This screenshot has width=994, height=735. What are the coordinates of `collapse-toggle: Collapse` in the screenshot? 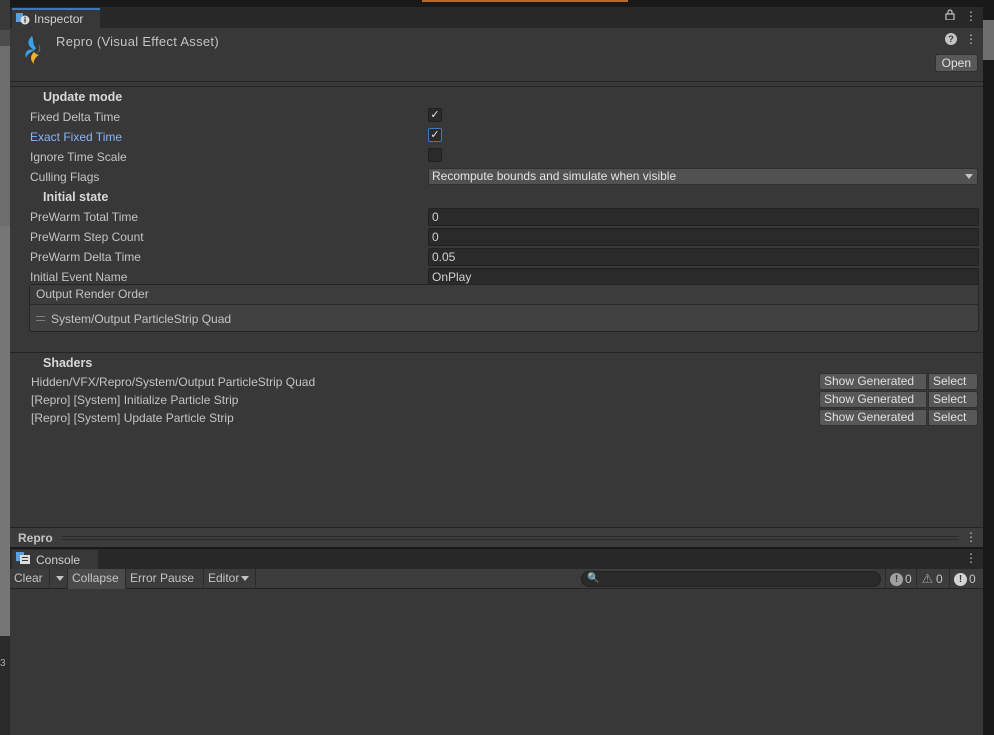 It's located at (97, 579).